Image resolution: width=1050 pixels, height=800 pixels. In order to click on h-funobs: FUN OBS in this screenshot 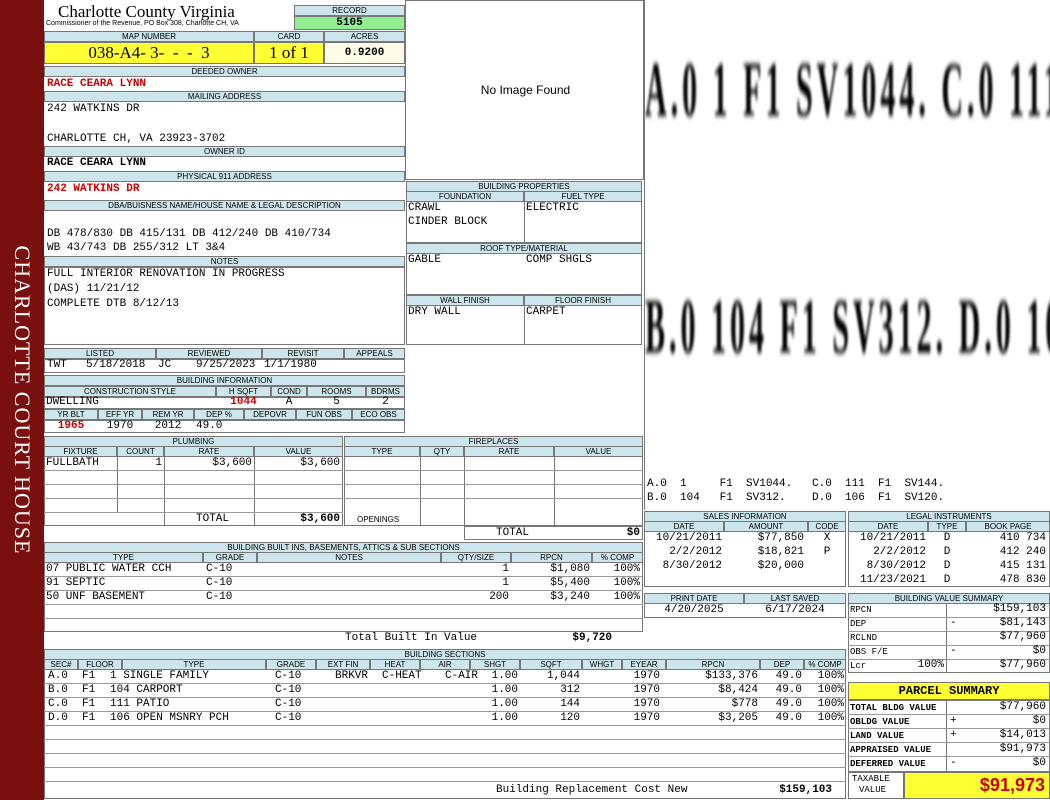, I will do `click(324, 414)`.